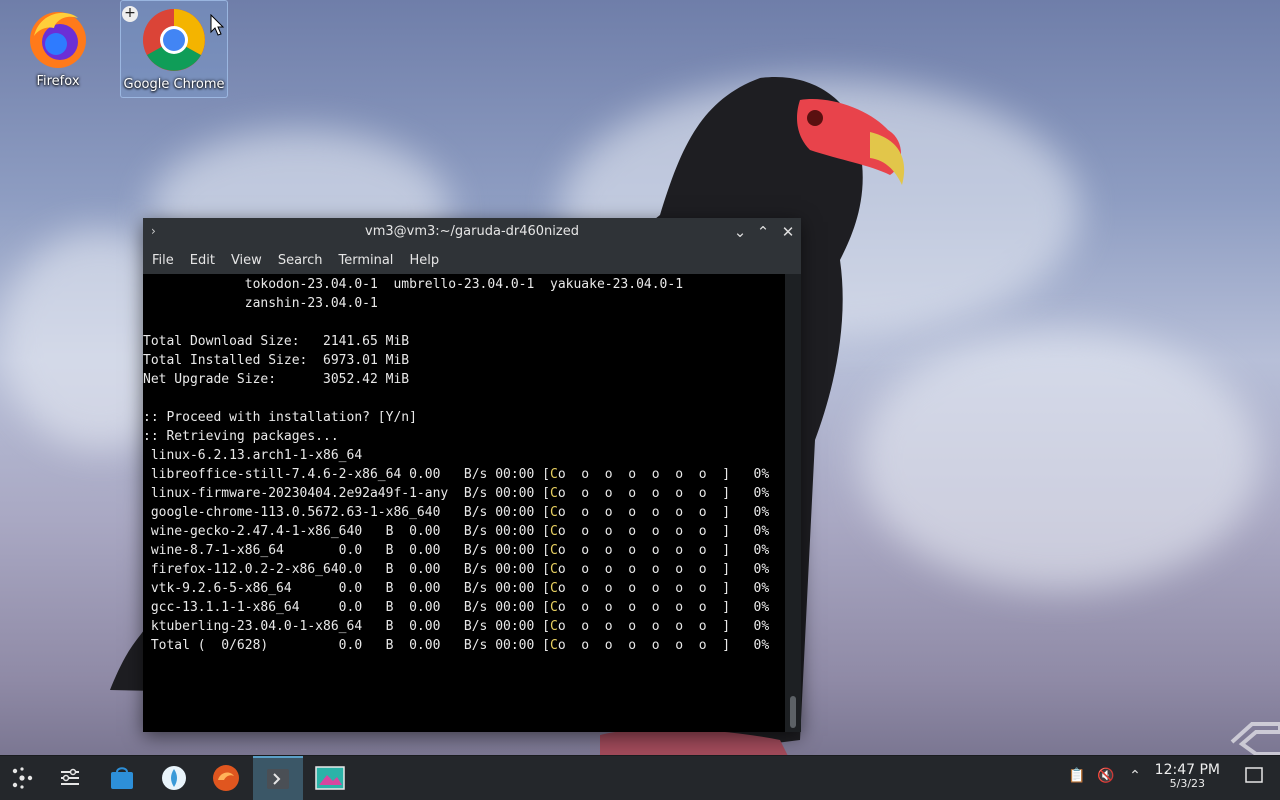 This screenshot has width=1280, height=800. I want to click on menu-help: Help, so click(424, 260).